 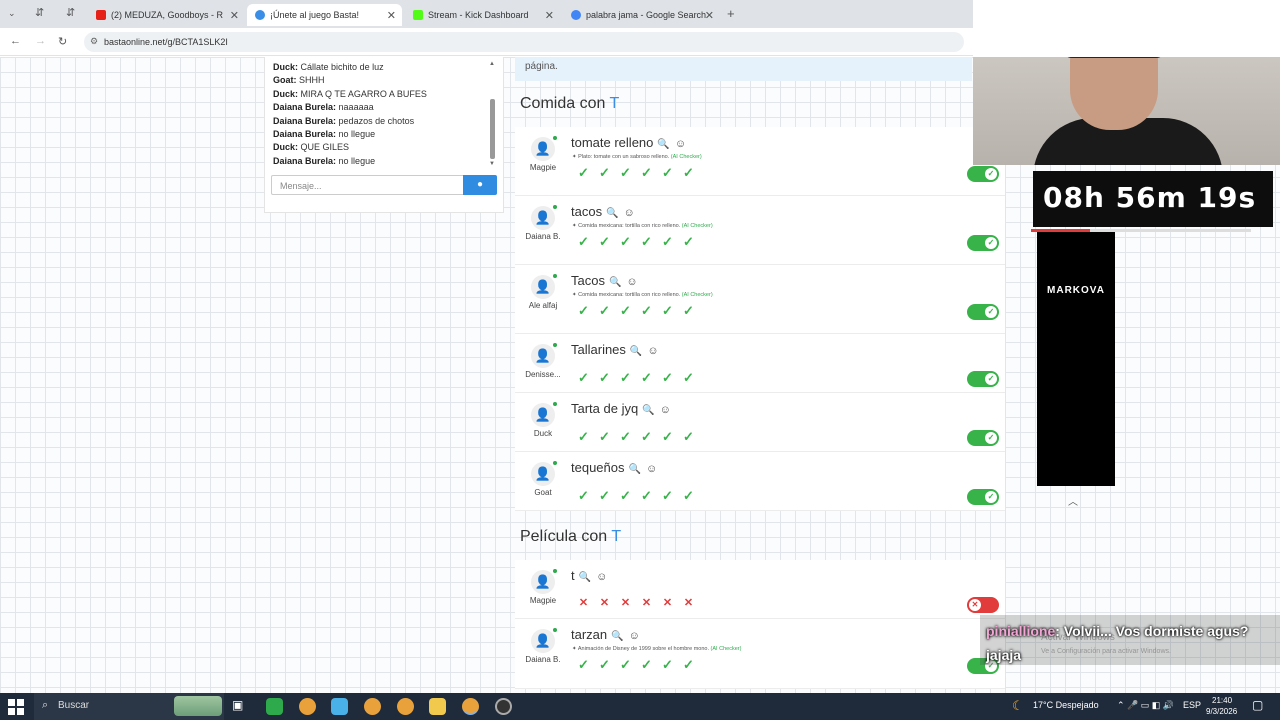 I want to click on send-button: ●, so click(x=480, y=185).